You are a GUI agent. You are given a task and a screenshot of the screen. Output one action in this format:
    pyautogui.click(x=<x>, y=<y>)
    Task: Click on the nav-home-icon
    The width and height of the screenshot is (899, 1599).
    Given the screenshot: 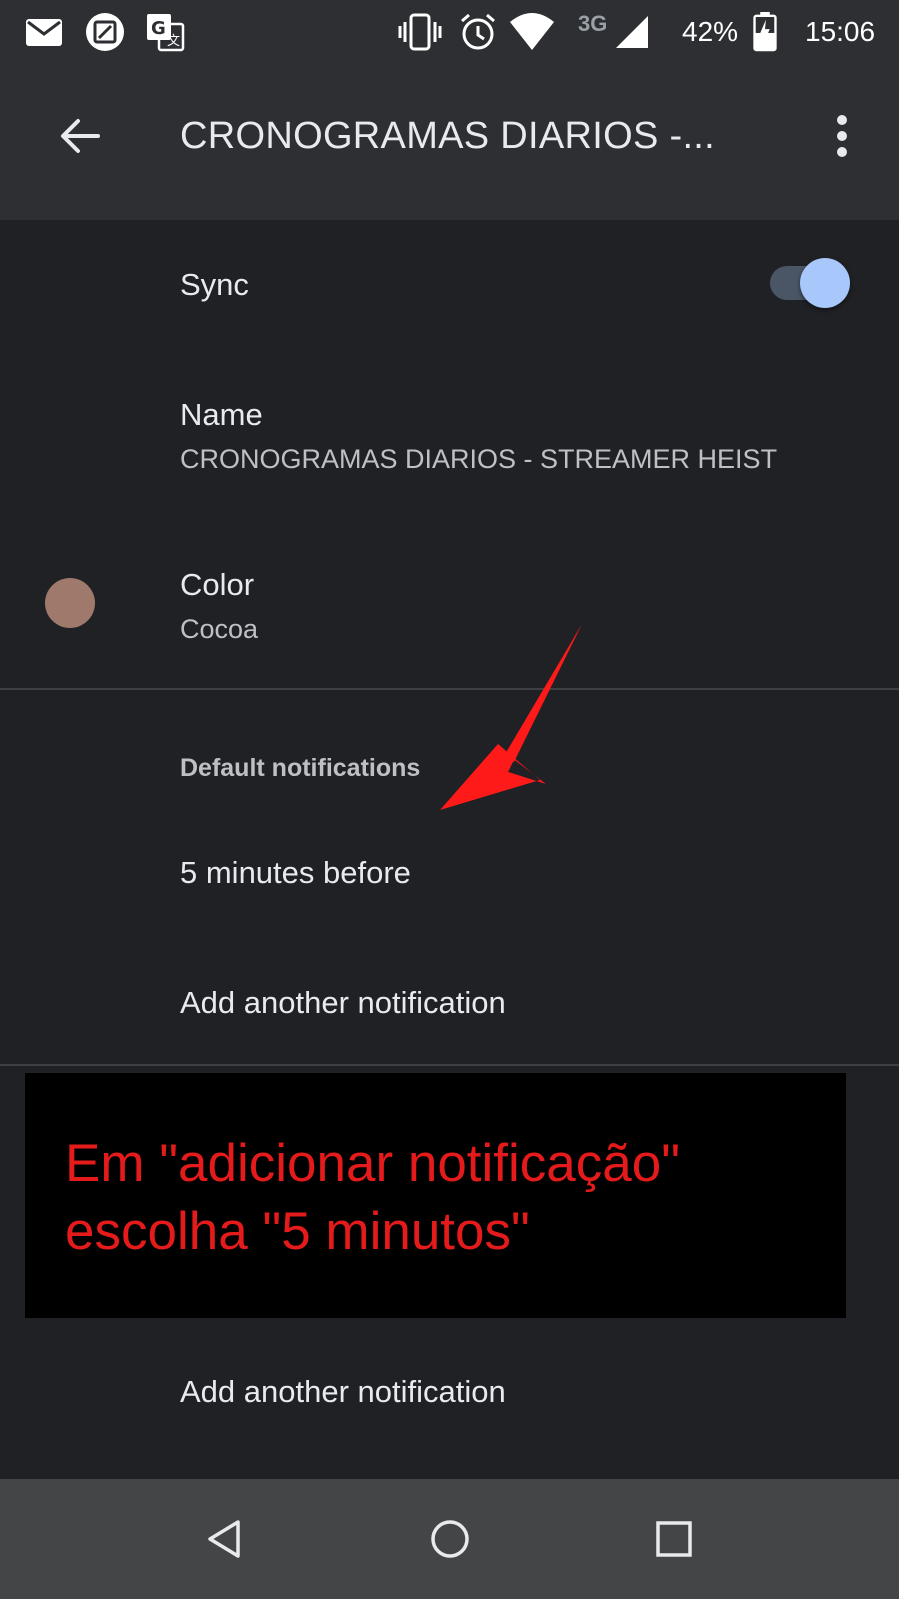 What is the action you would take?
    pyautogui.click(x=450, y=1539)
    